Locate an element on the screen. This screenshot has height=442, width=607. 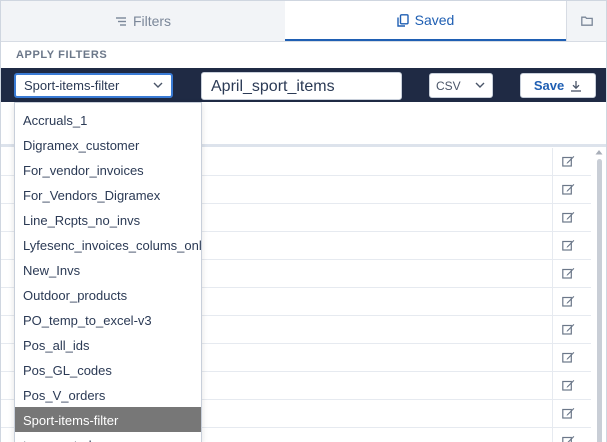
dropdown-option: Line_Rcpts_no_invs is located at coordinates (108, 219).